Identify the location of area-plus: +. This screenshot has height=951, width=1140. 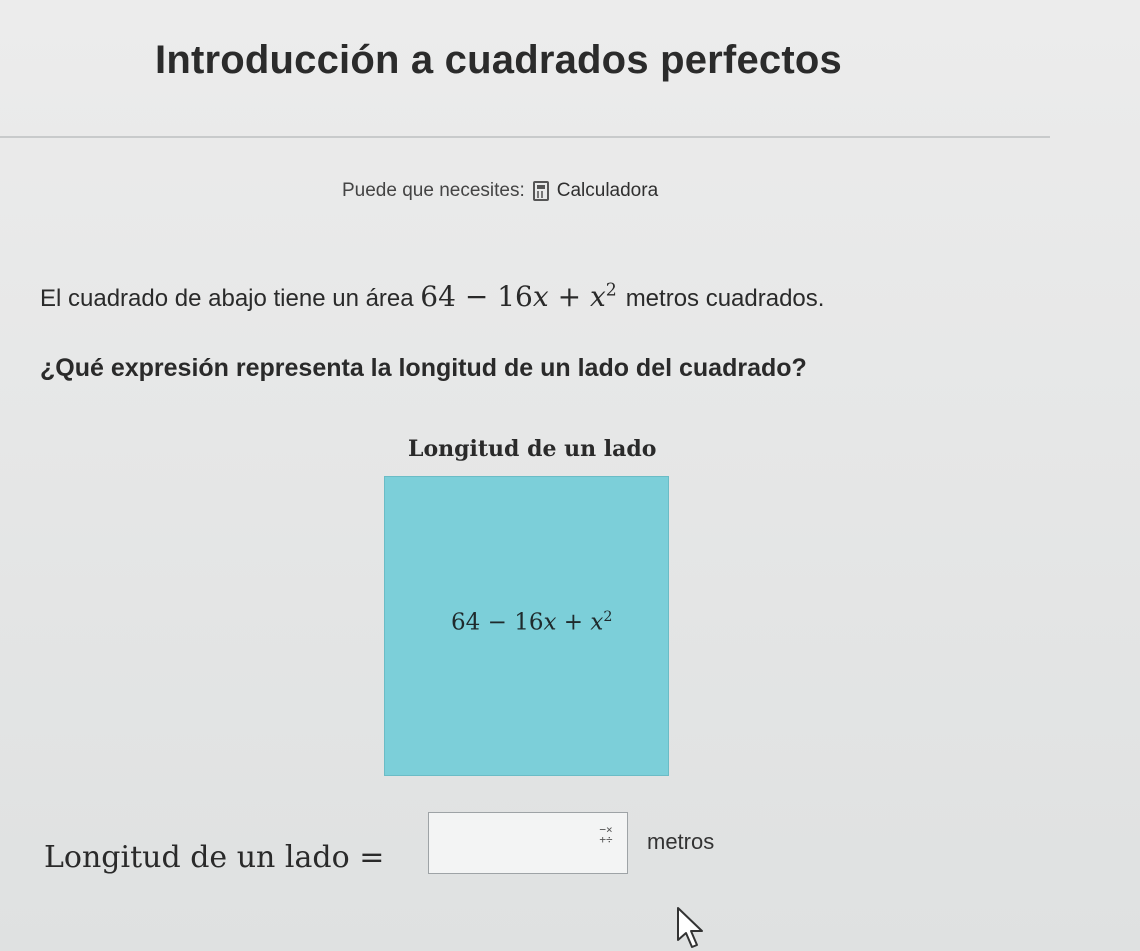
(569, 296).